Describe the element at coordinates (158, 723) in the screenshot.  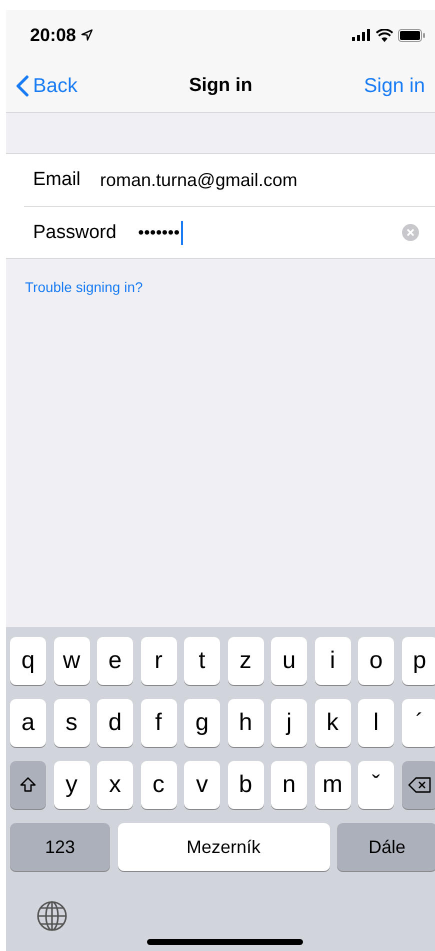
I see `letter-key: f` at that location.